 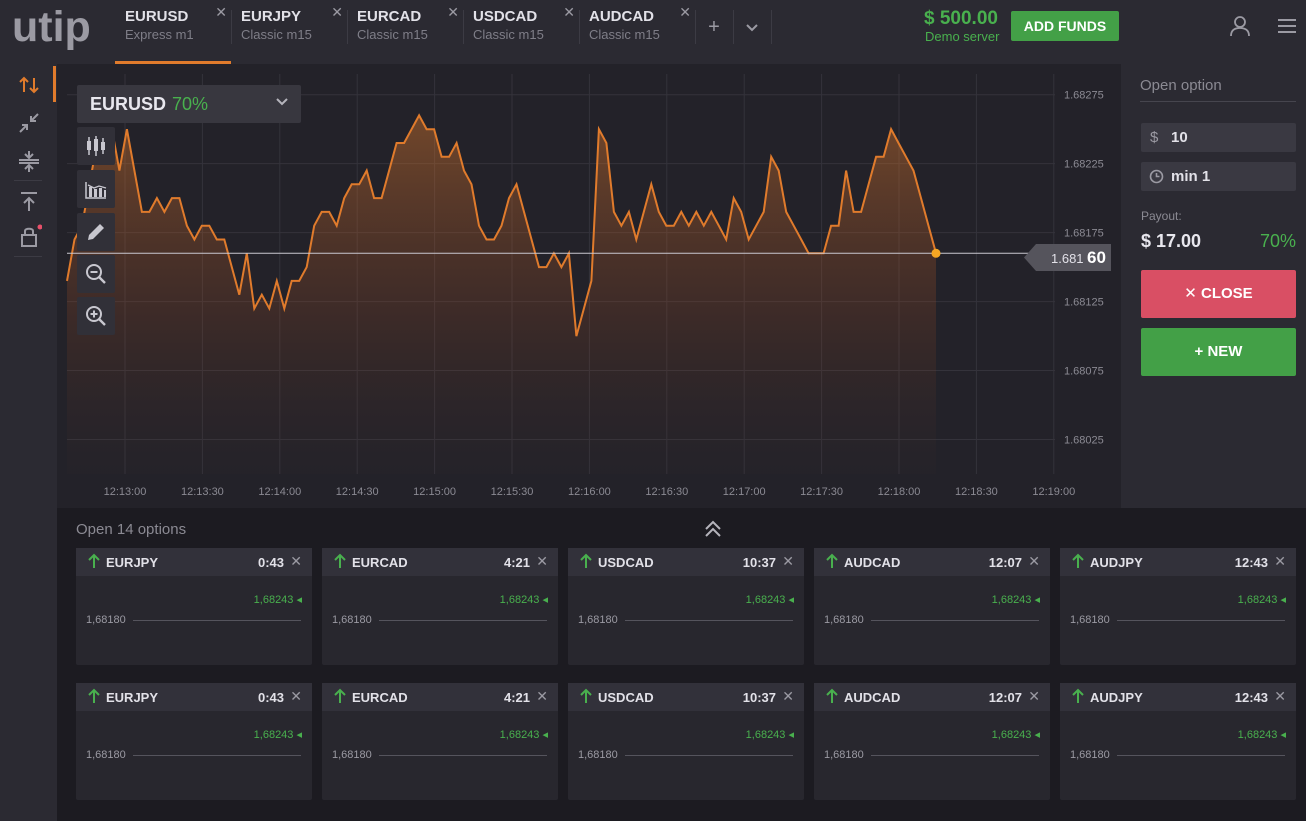 I want to click on option-symbol: AUDJPY, so click(x=1116, y=697).